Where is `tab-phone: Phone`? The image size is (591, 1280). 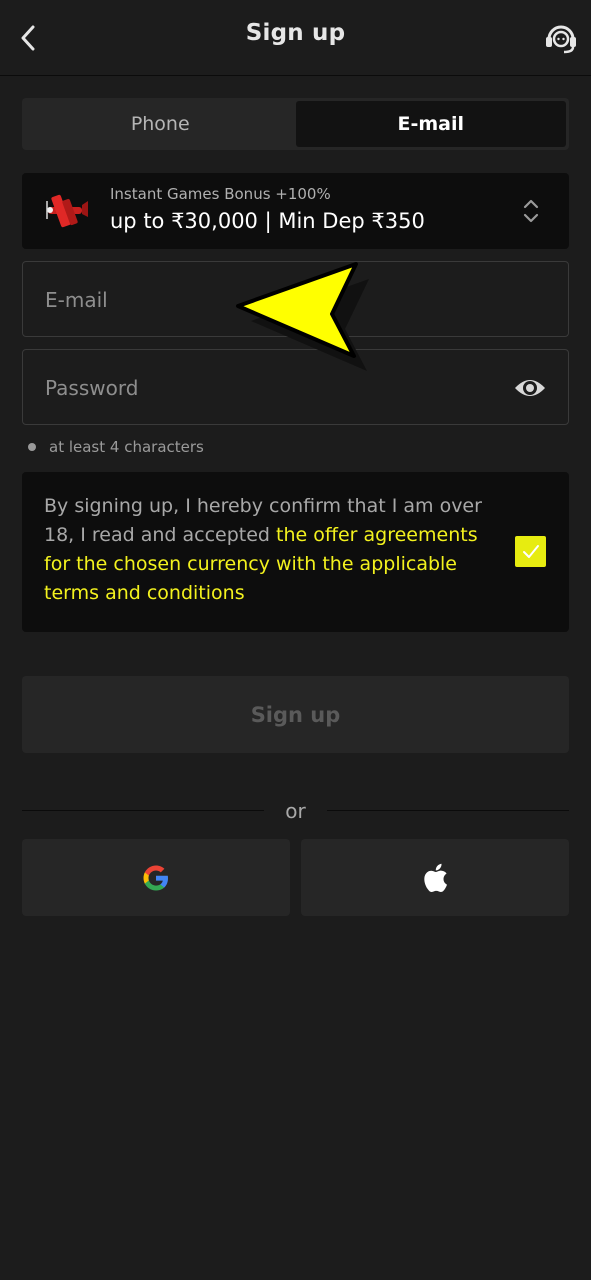
tab-phone: Phone is located at coordinates (160, 124).